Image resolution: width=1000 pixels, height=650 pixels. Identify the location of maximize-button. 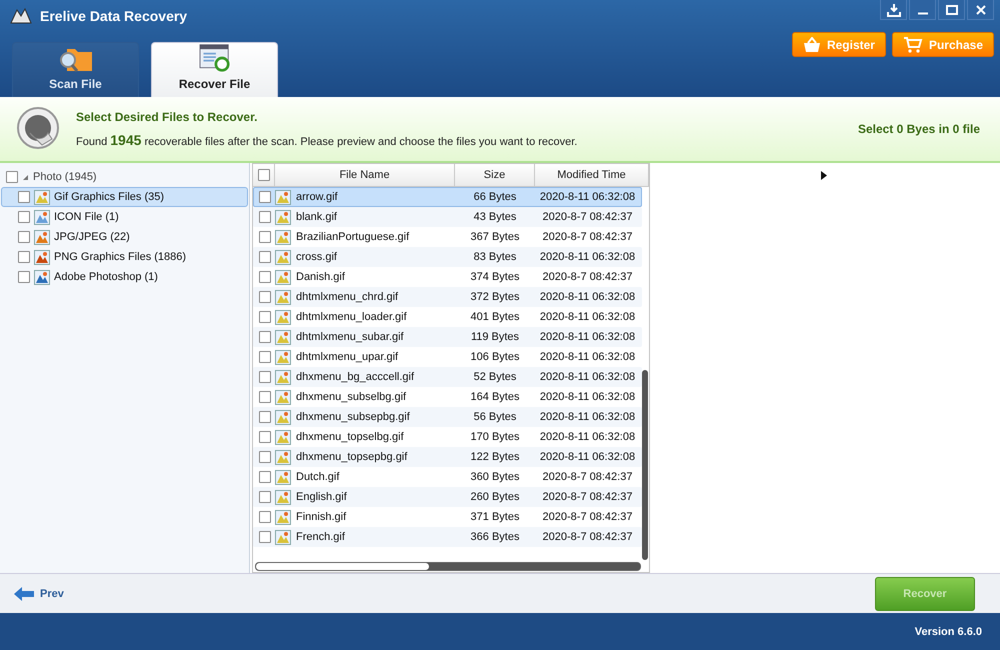
(951, 10).